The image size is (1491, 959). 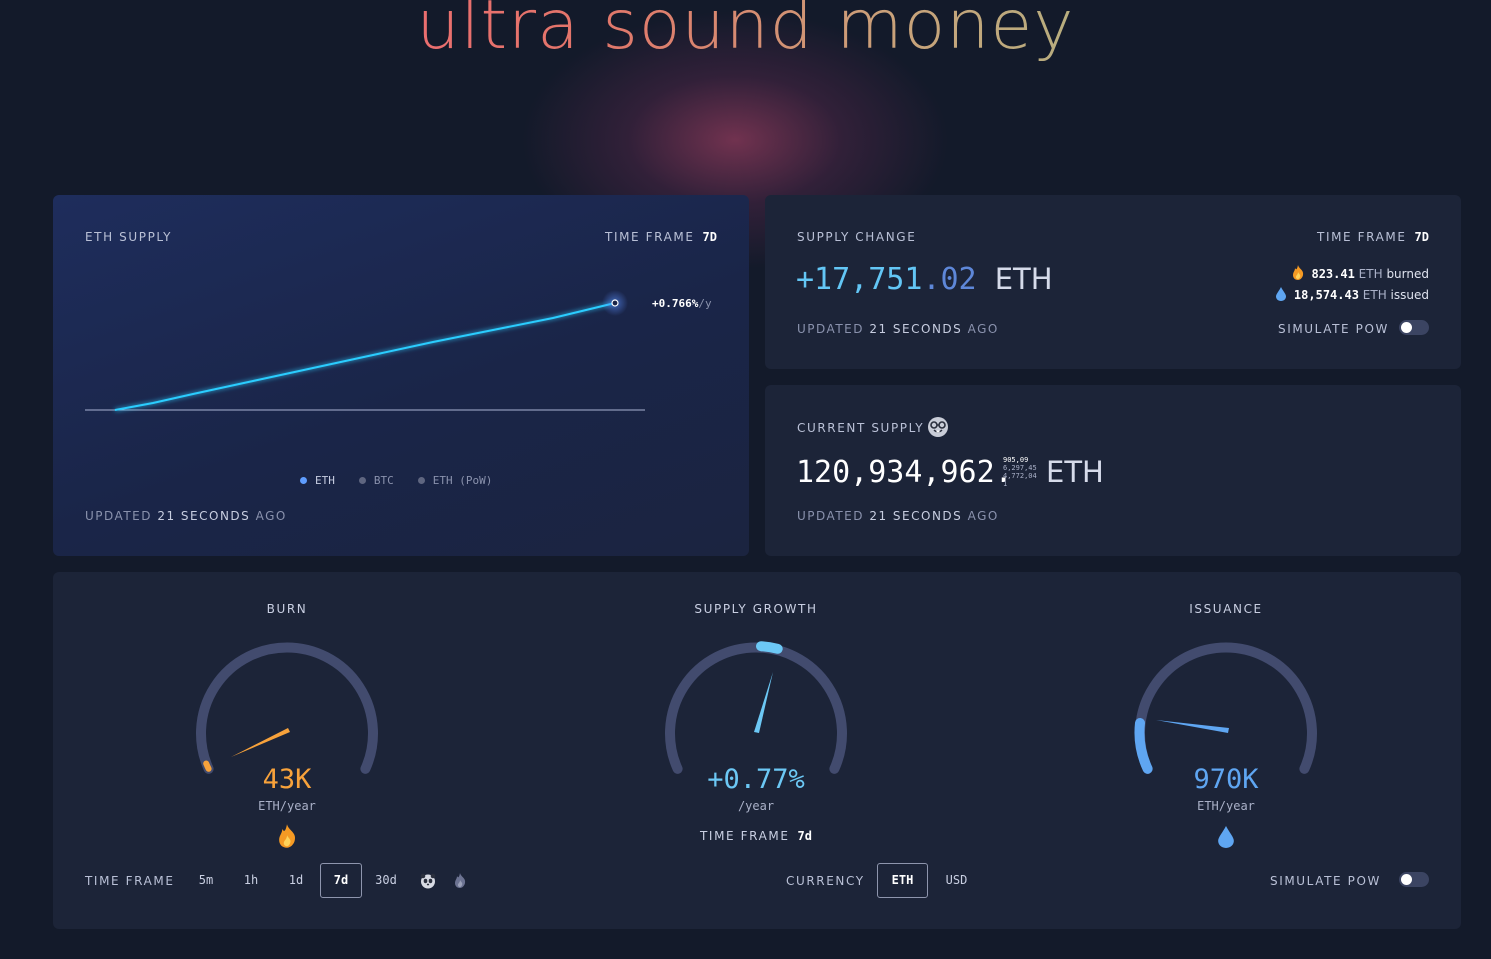 What do you see at coordinates (902, 880) in the screenshot?
I see `currency-eth-button: ETH` at bounding box center [902, 880].